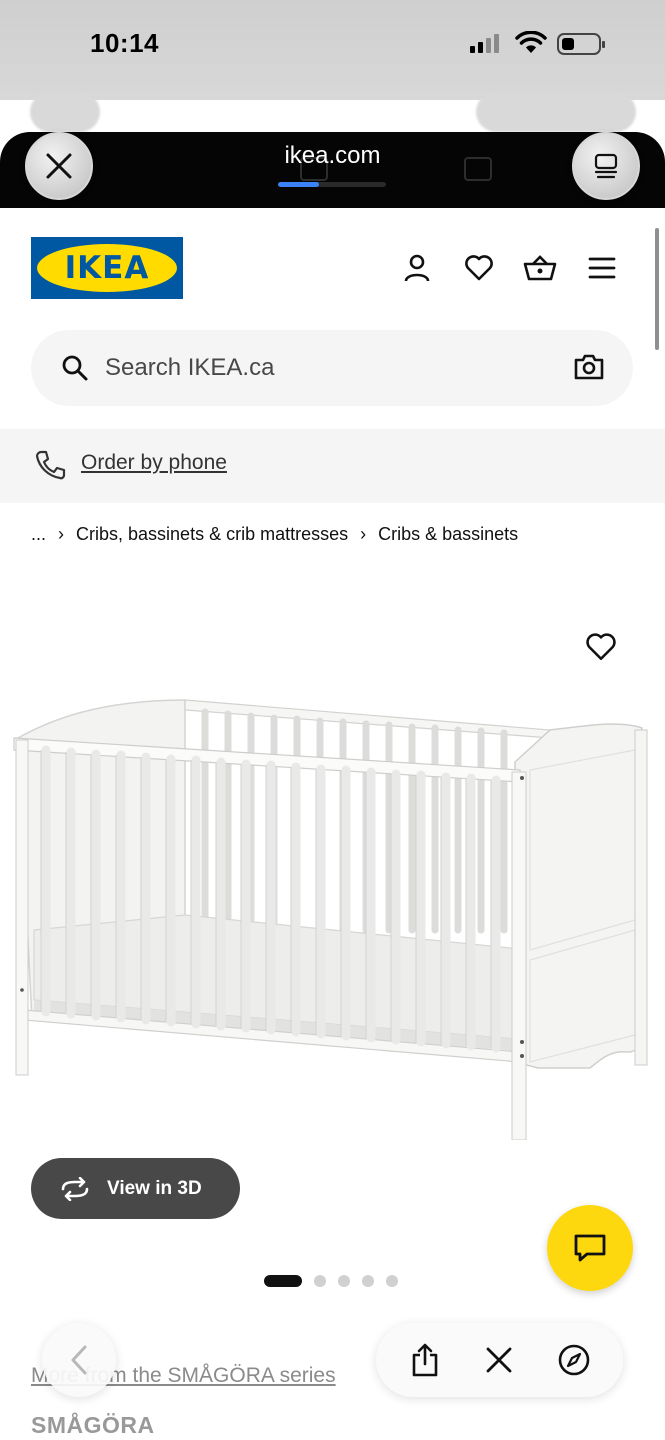 The height and width of the screenshot is (1440, 665). I want to click on menu-icon, so click(602, 268).